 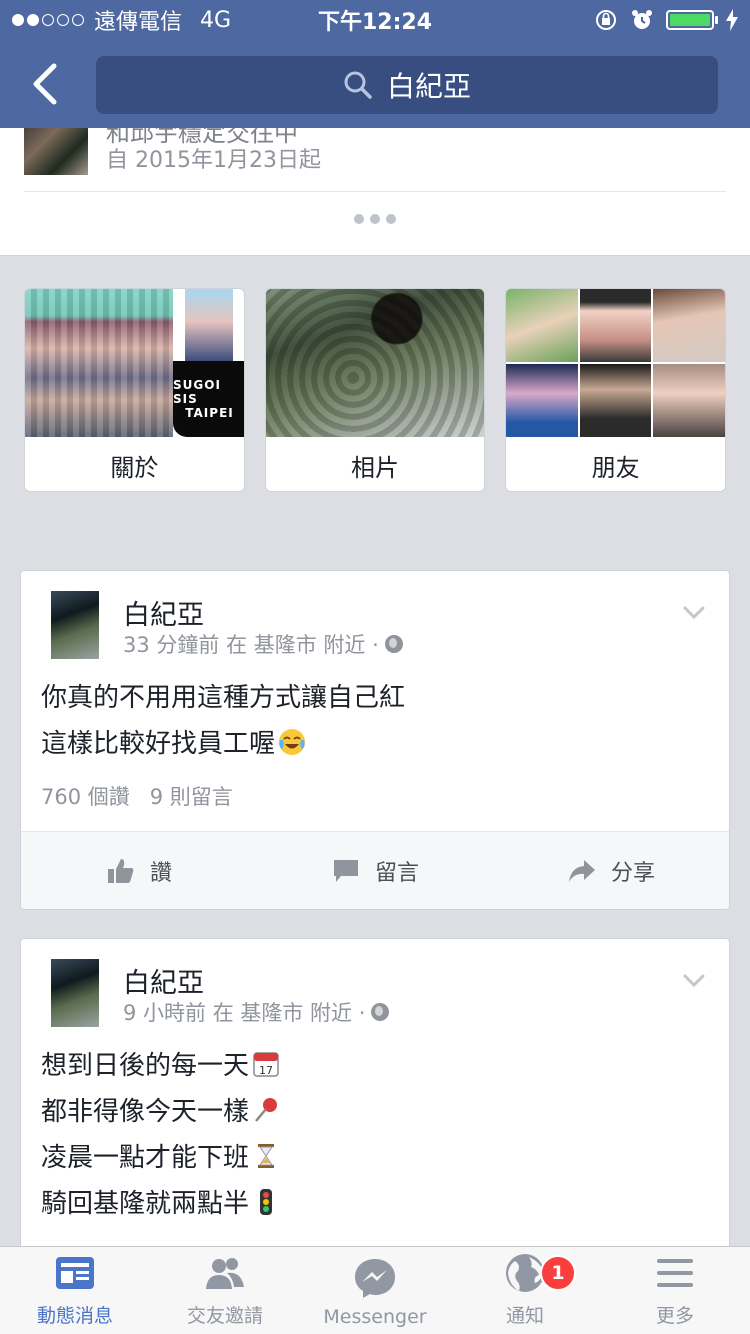 What do you see at coordinates (375, 991) in the screenshot?
I see `post-header: 白紀亞 9 小時前 在 基隆市 附近 ·` at bounding box center [375, 991].